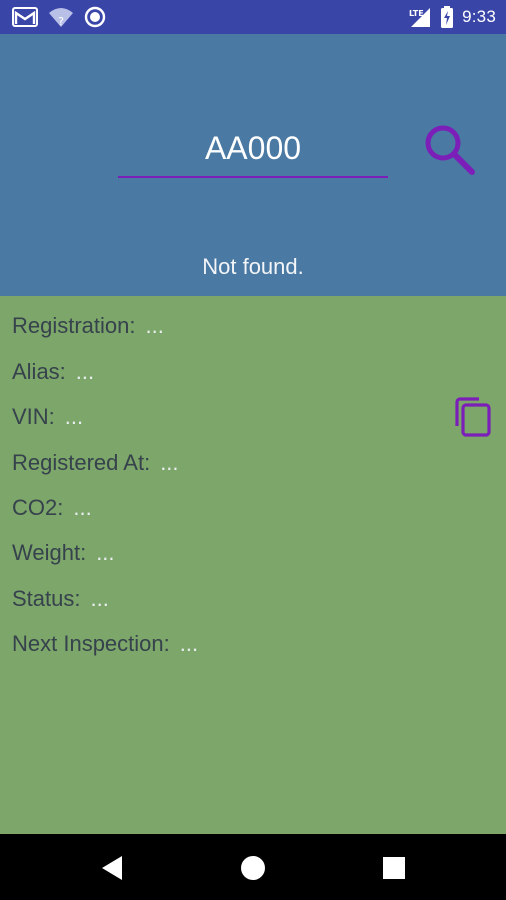 The height and width of the screenshot is (900, 506). Describe the element at coordinates (38, 507) in the screenshot. I see `co2-label: CO2:` at that location.